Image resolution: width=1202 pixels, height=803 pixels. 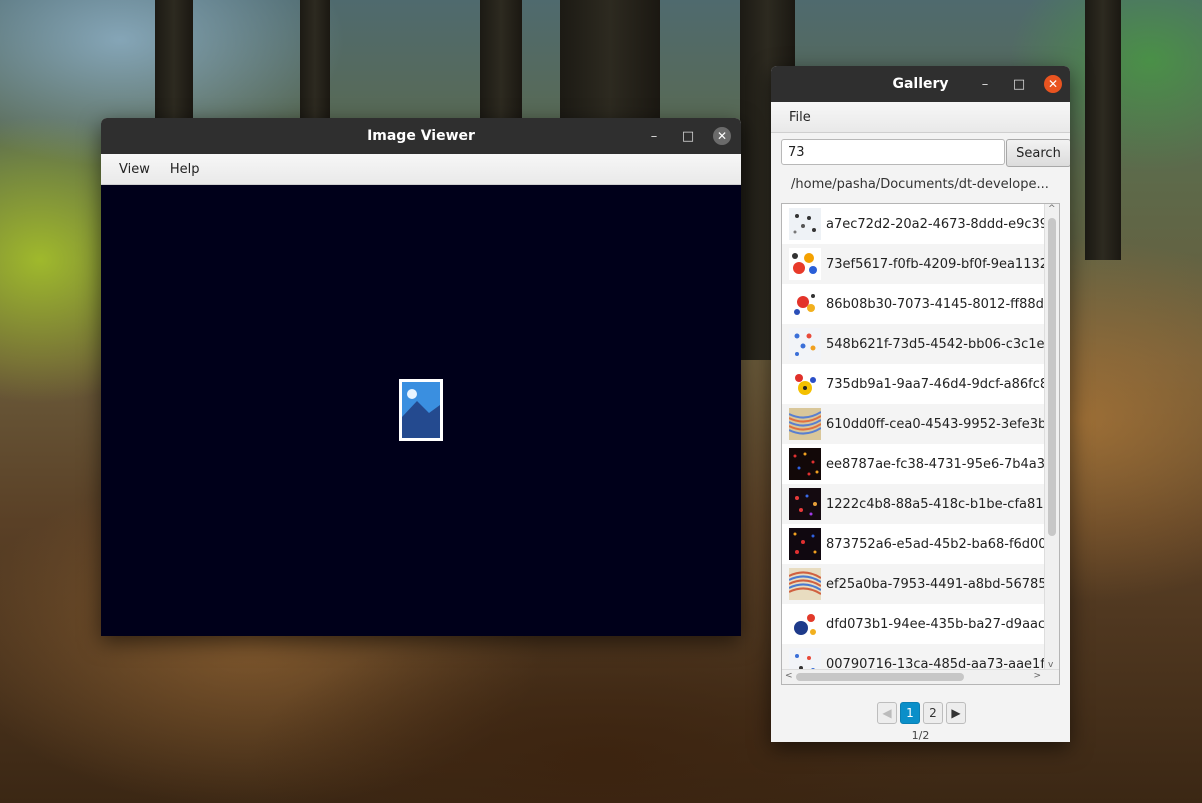 I want to click on item-filename: 1222c4b8-88a5-418c-b1be-cfa81, so click(x=935, y=504).